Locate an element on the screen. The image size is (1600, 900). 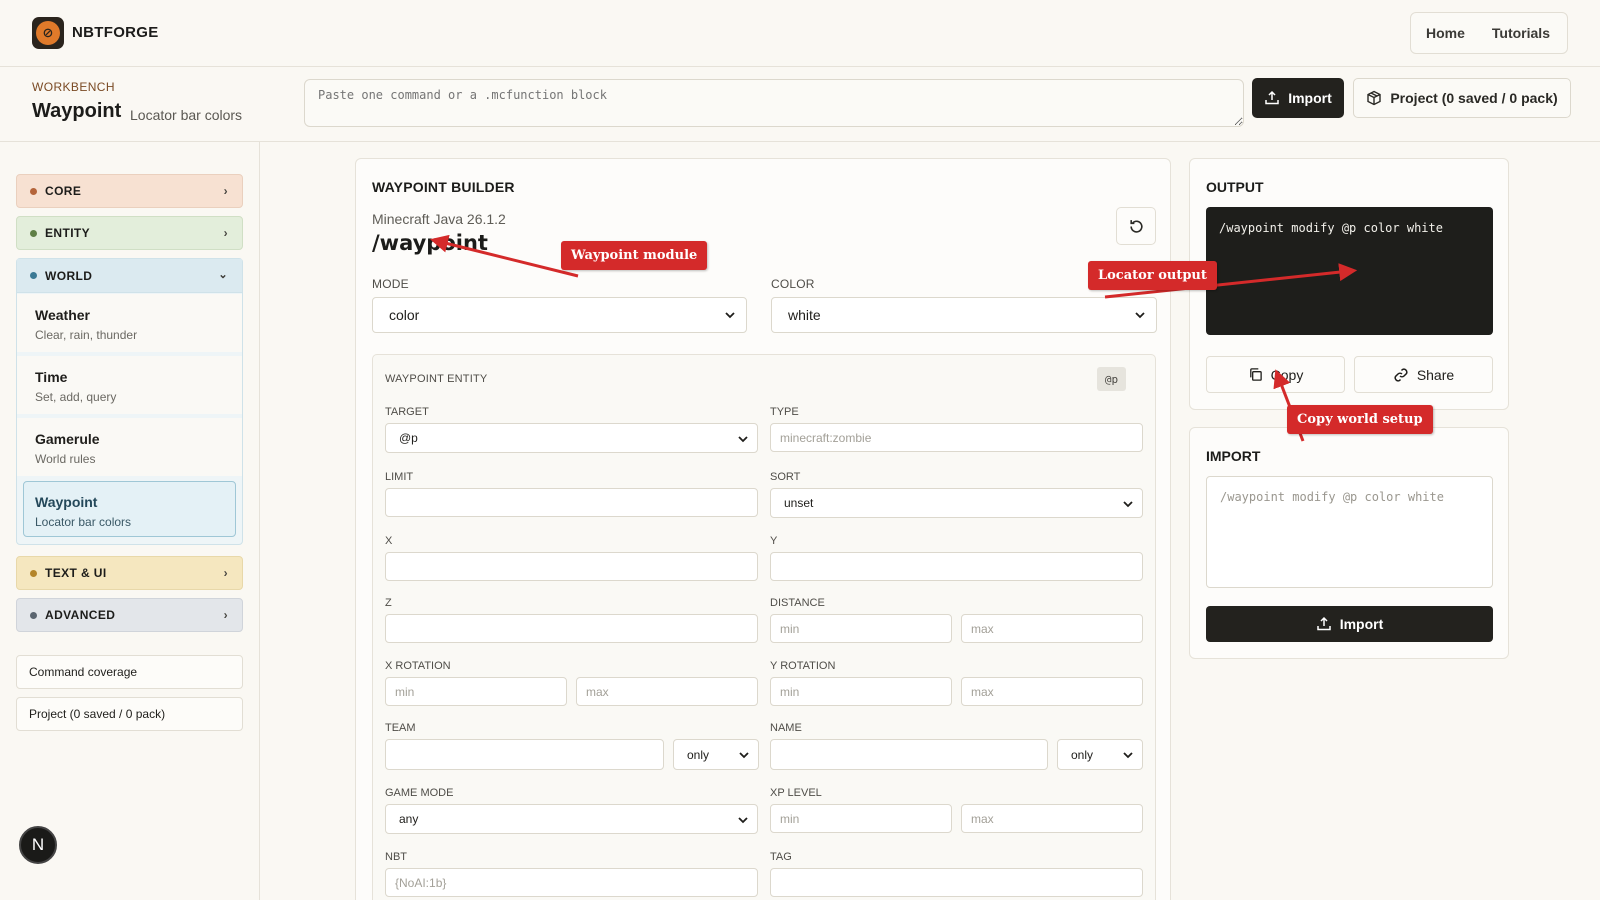
y-input is located at coordinates (956, 566).